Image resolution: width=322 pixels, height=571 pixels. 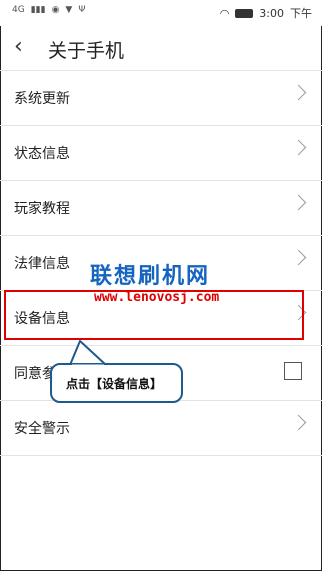 What do you see at coordinates (161, 98) in the screenshot?
I see `list-item-system-update: 系统更新` at bounding box center [161, 98].